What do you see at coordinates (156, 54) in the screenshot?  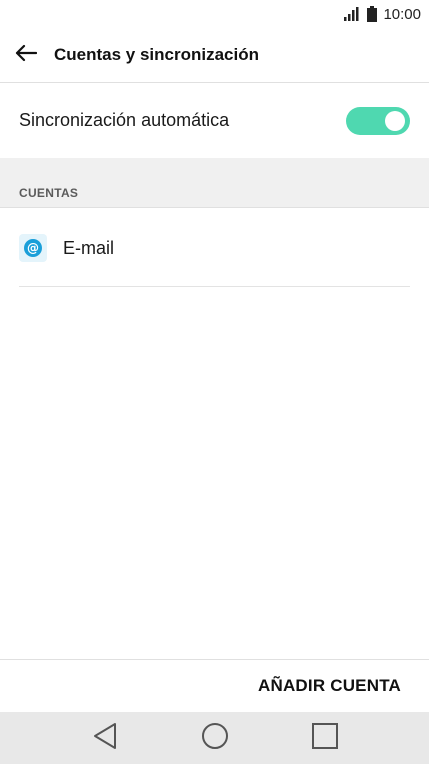 I see `page-title: Cuentas y sincronización` at bounding box center [156, 54].